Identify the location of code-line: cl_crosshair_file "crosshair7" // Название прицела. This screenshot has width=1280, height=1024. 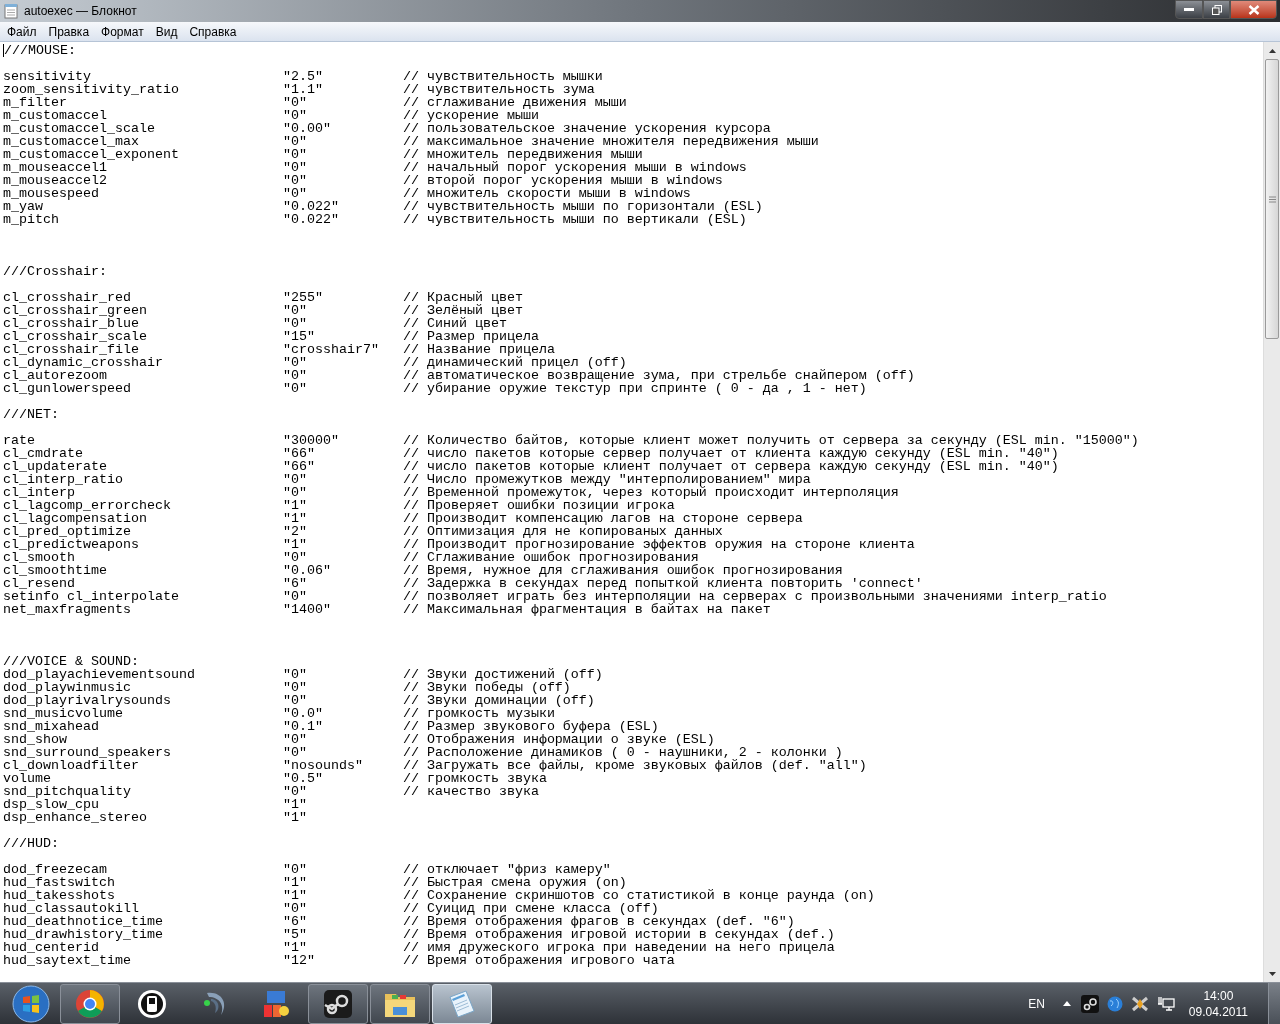
(279, 349).